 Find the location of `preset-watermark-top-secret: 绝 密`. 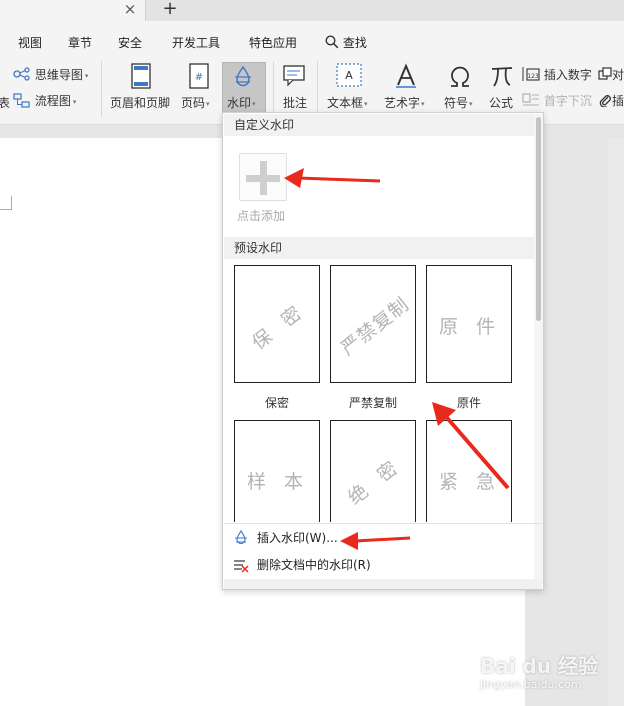

preset-watermark-top-secret: 绝 密 is located at coordinates (373, 471).